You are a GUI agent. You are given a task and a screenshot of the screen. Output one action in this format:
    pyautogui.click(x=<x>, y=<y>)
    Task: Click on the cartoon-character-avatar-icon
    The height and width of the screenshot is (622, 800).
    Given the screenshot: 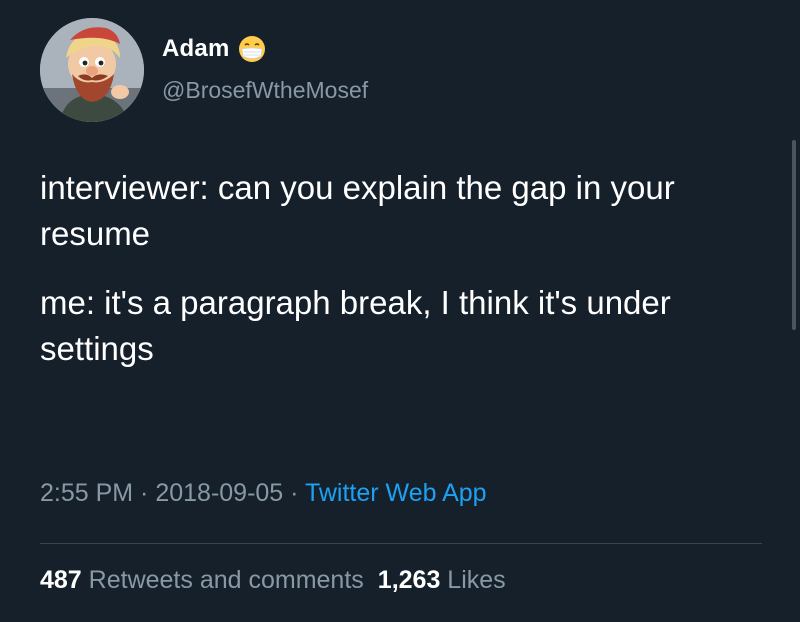 What is the action you would take?
    pyautogui.click(x=92, y=70)
    